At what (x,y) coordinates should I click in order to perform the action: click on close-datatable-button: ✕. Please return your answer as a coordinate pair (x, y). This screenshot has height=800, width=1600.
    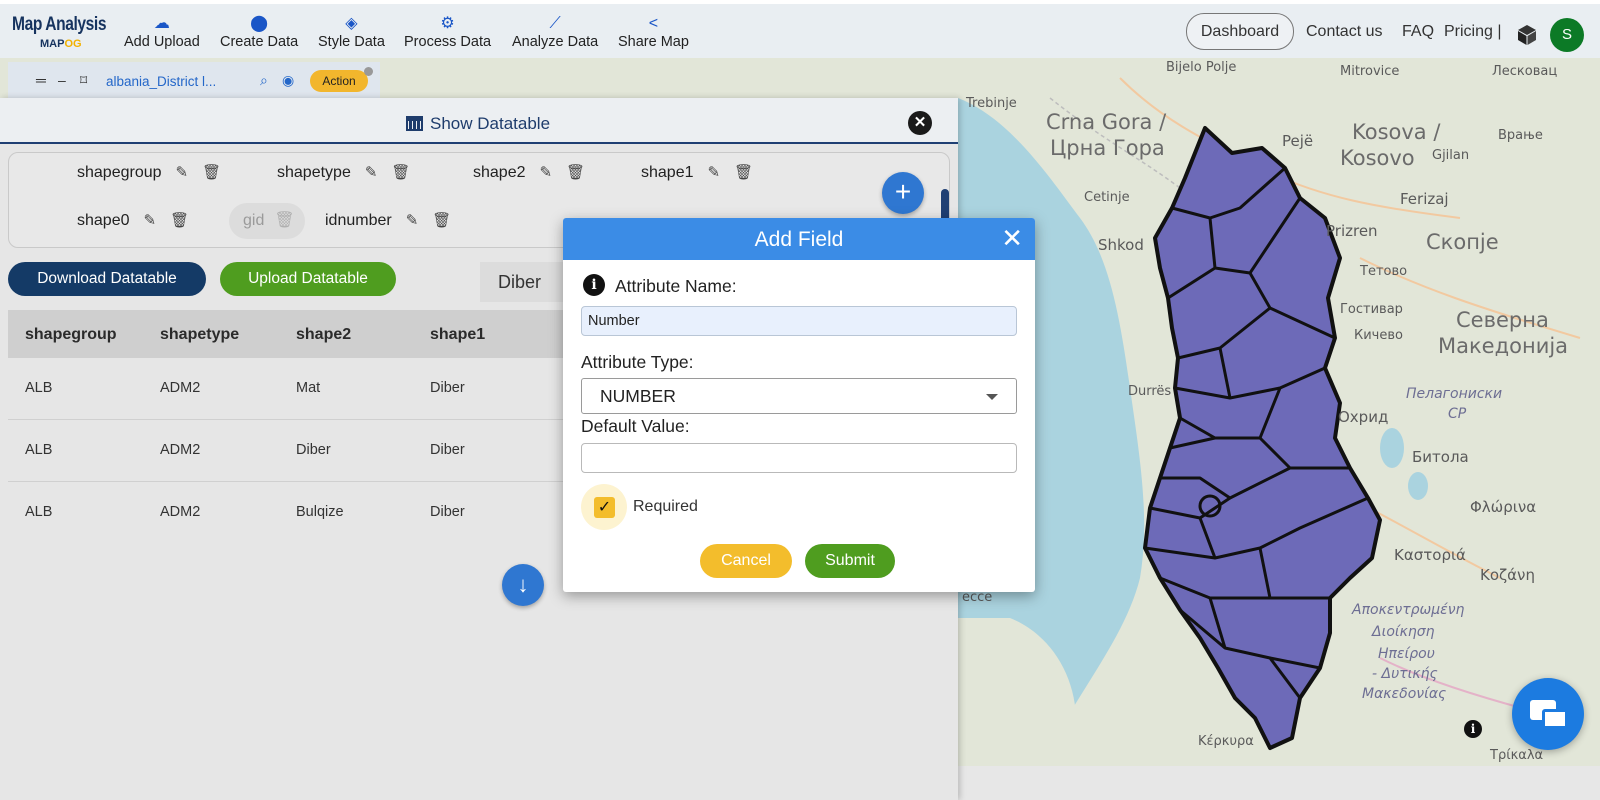
    Looking at the image, I should click on (920, 123).